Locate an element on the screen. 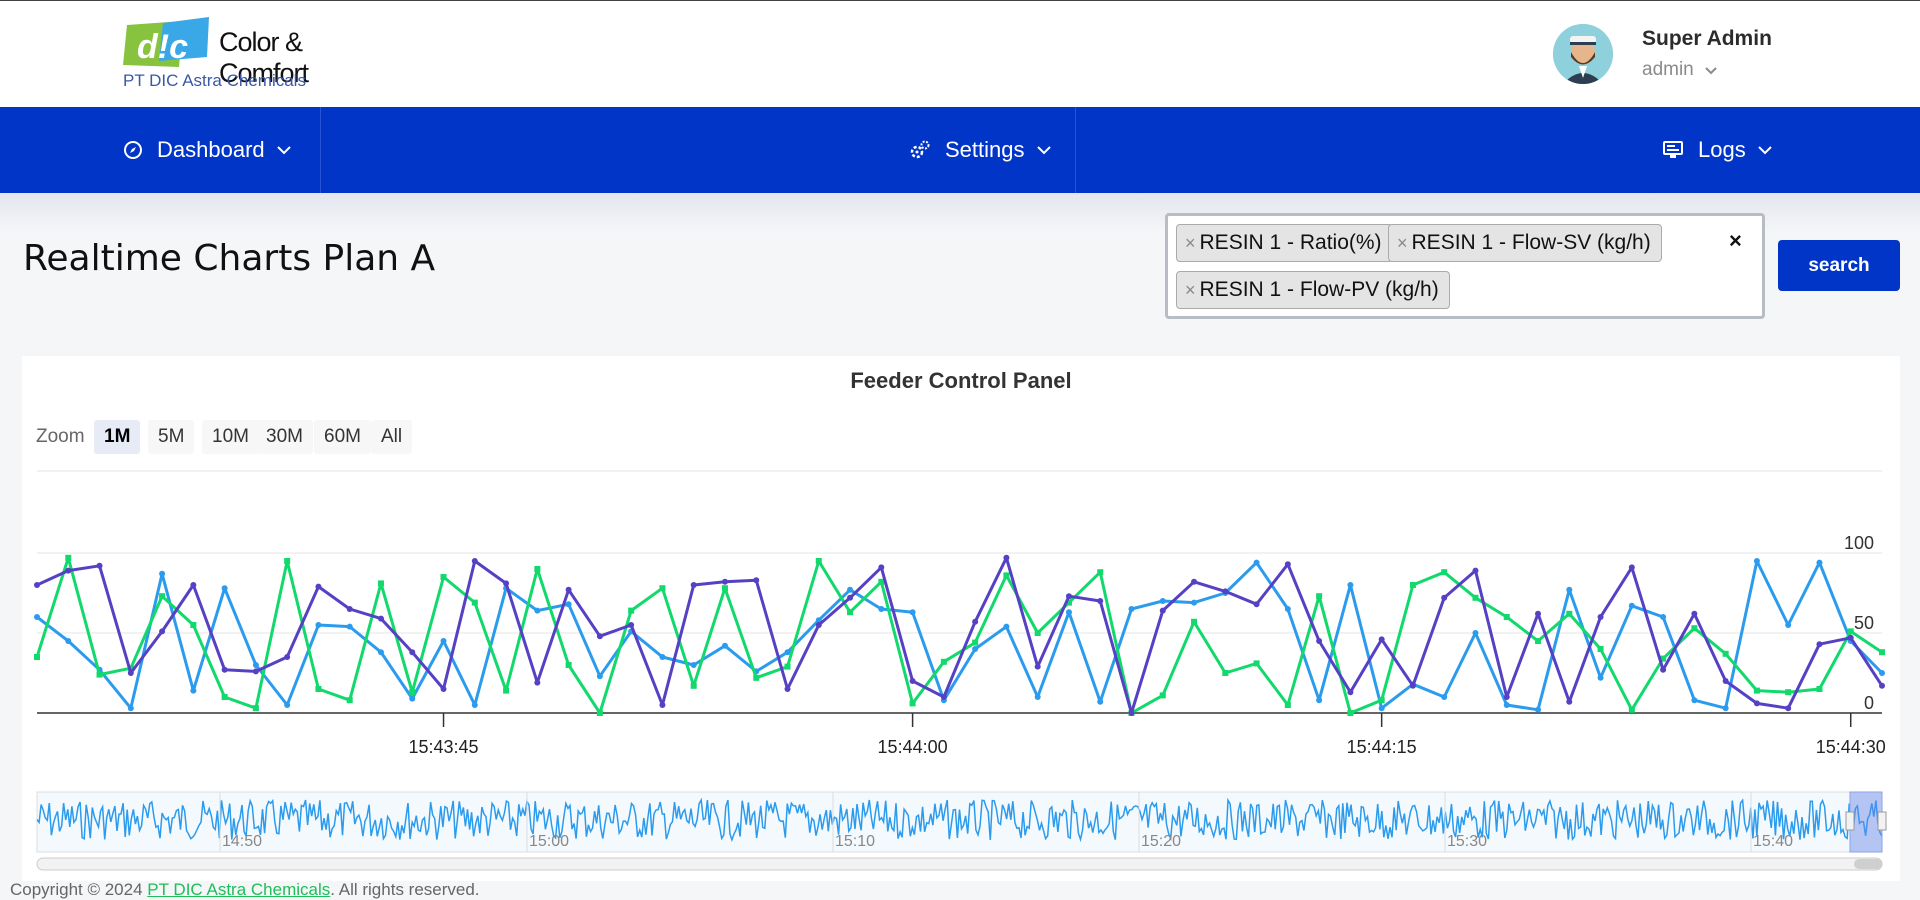 The width and height of the screenshot is (1920, 900). tag-chip-label: RESIN 1 - Flow-PV (kg/h) is located at coordinates (1319, 289).